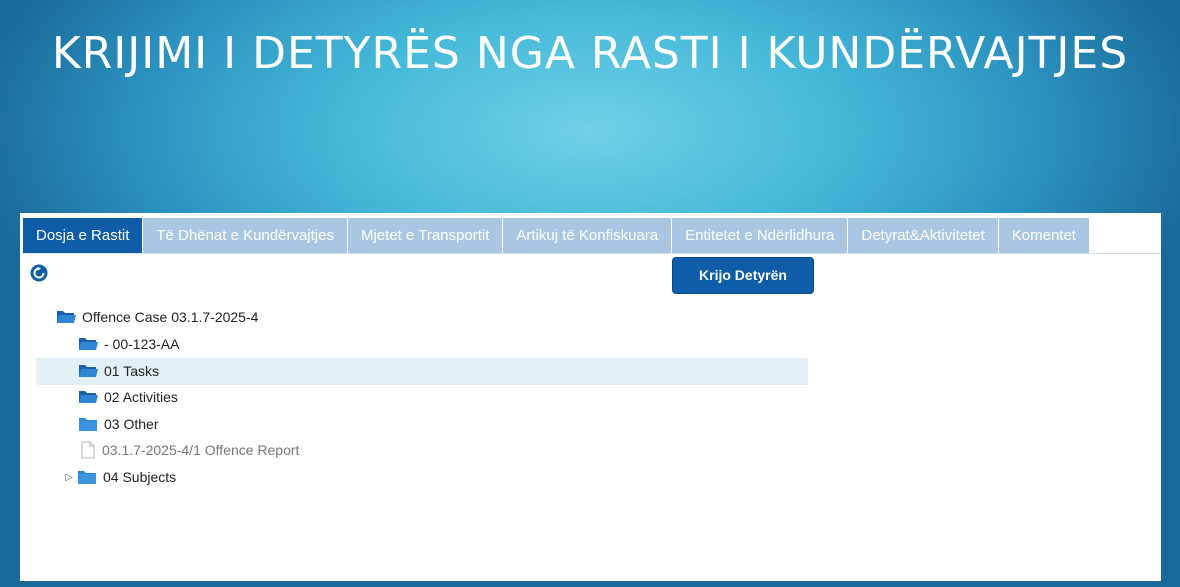  I want to click on tree-item-01-tasks: 01 Tasks, so click(118, 371).